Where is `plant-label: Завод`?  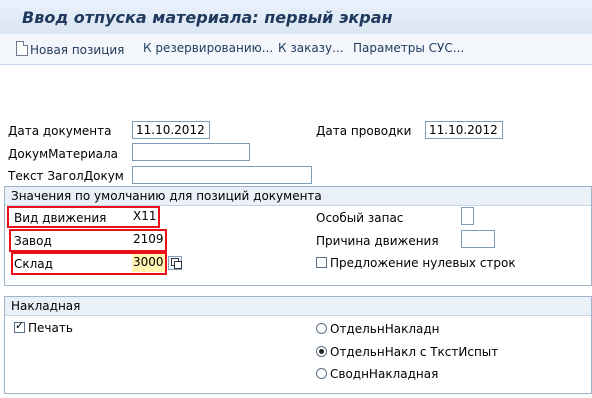 plant-label: Завод is located at coordinates (33, 241).